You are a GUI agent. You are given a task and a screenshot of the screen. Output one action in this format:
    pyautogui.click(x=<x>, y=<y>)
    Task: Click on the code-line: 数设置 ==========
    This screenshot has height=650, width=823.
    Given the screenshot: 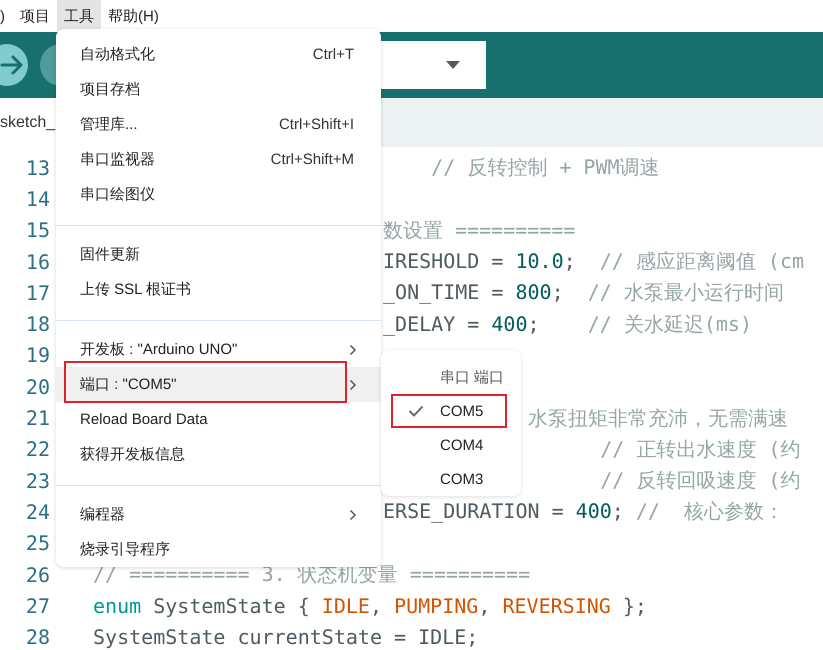 What is the action you would take?
    pyautogui.click(x=479, y=230)
    